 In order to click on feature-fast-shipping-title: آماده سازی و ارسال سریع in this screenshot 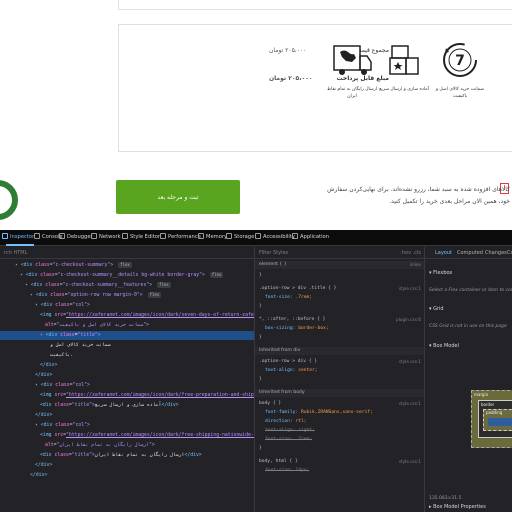, I will do `click(404, 89)`.